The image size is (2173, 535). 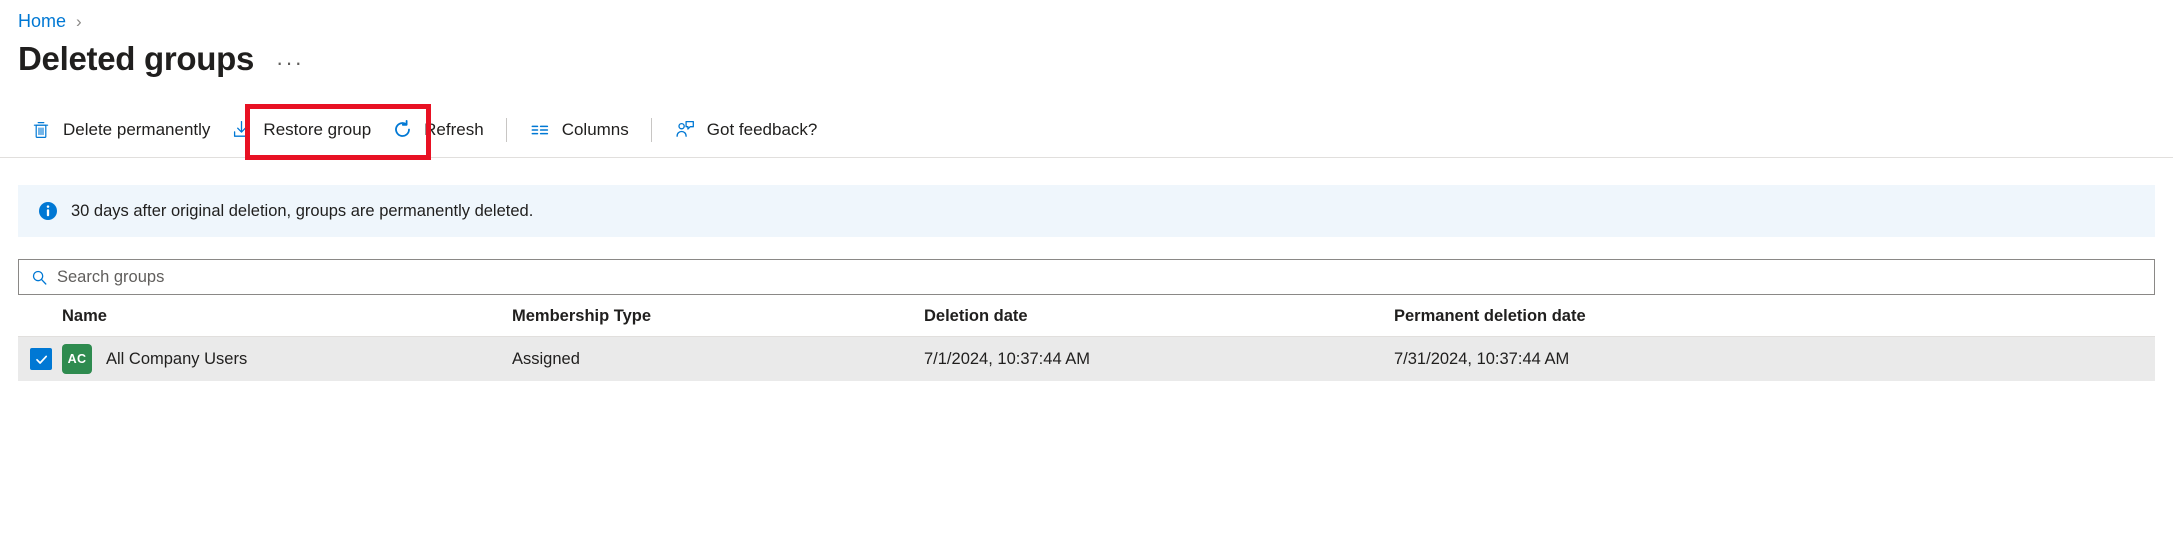 What do you see at coordinates (595, 129) in the screenshot?
I see `columns-label: Columns` at bounding box center [595, 129].